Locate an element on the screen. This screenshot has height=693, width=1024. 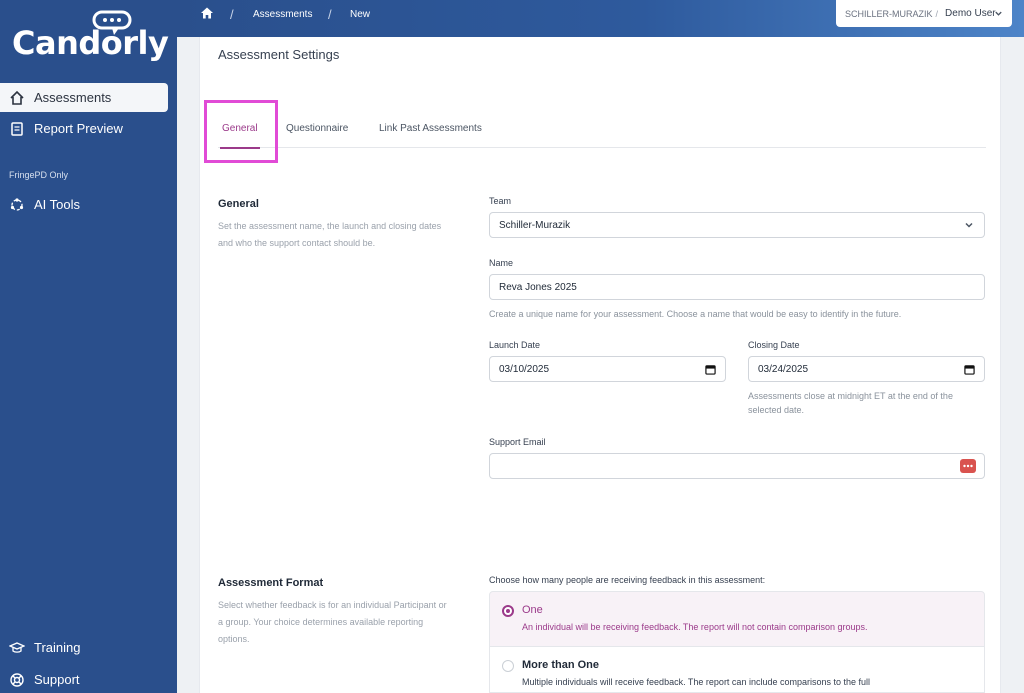
sidebar-item-report-preview: Report Preview is located at coordinates (84, 128).